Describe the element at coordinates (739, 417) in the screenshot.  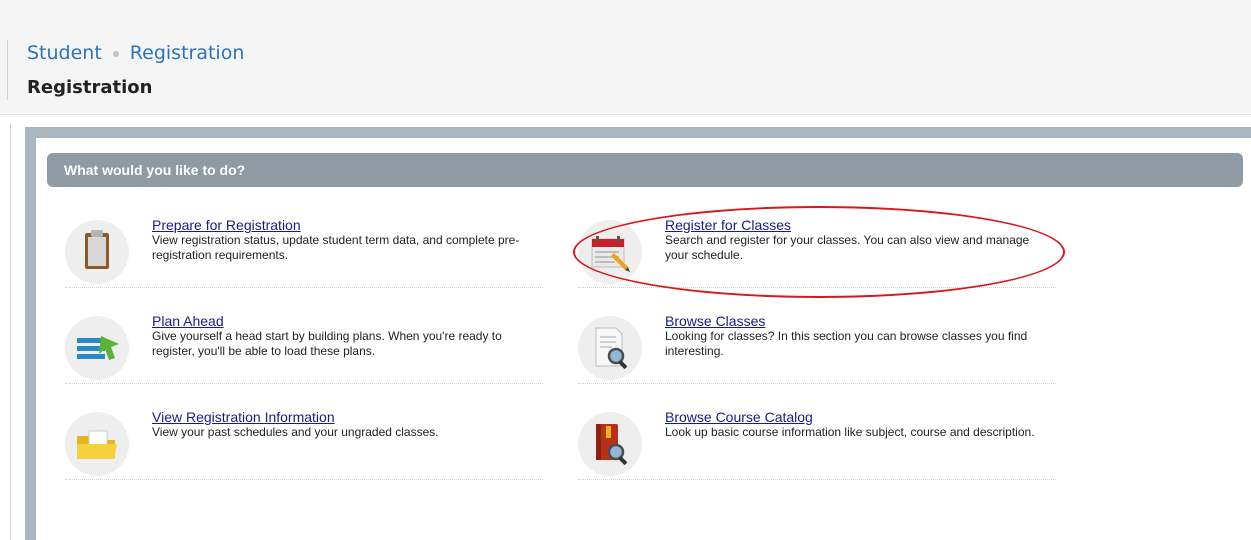
I see `browse-course-catalog-link: Browse Course Catalog` at that location.